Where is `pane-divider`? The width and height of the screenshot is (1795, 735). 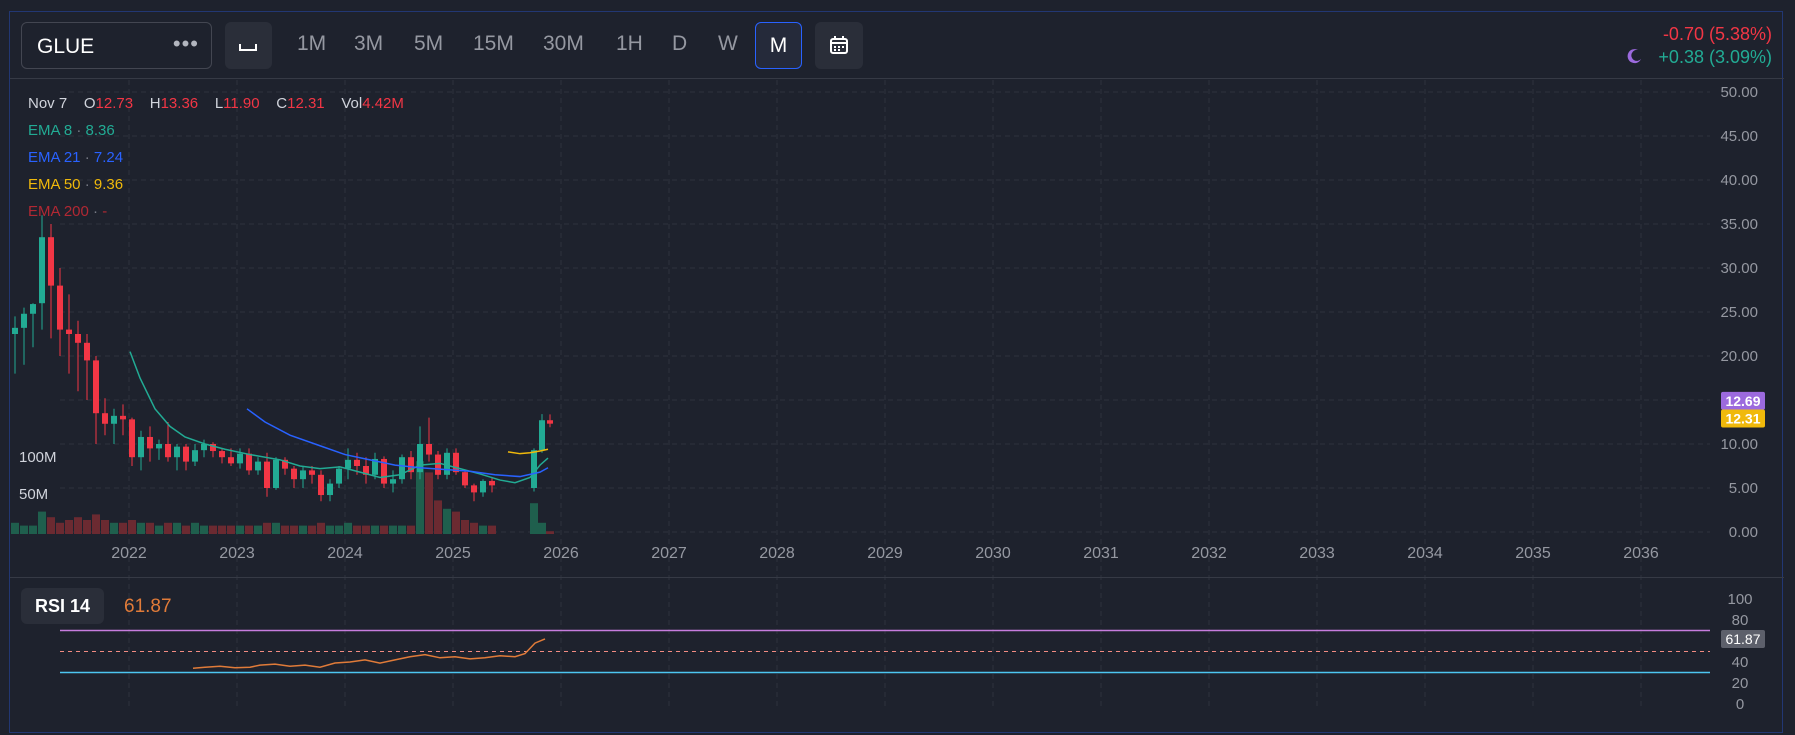
pane-divider is located at coordinates (897, 577).